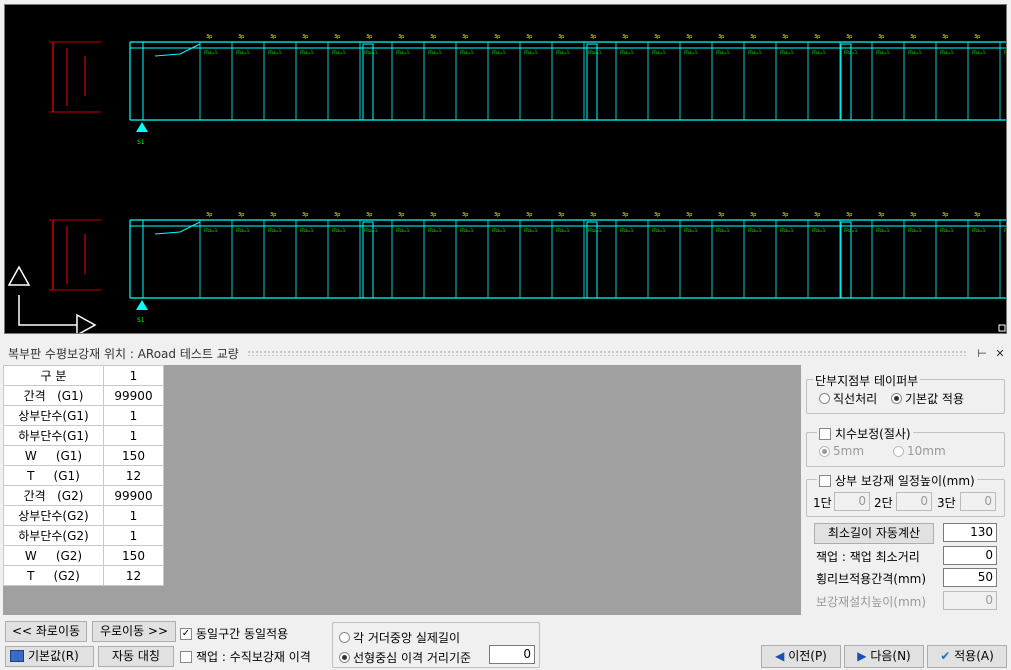 The width and height of the screenshot is (1011, 670). I want to click on title-grip, so click(606, 353).